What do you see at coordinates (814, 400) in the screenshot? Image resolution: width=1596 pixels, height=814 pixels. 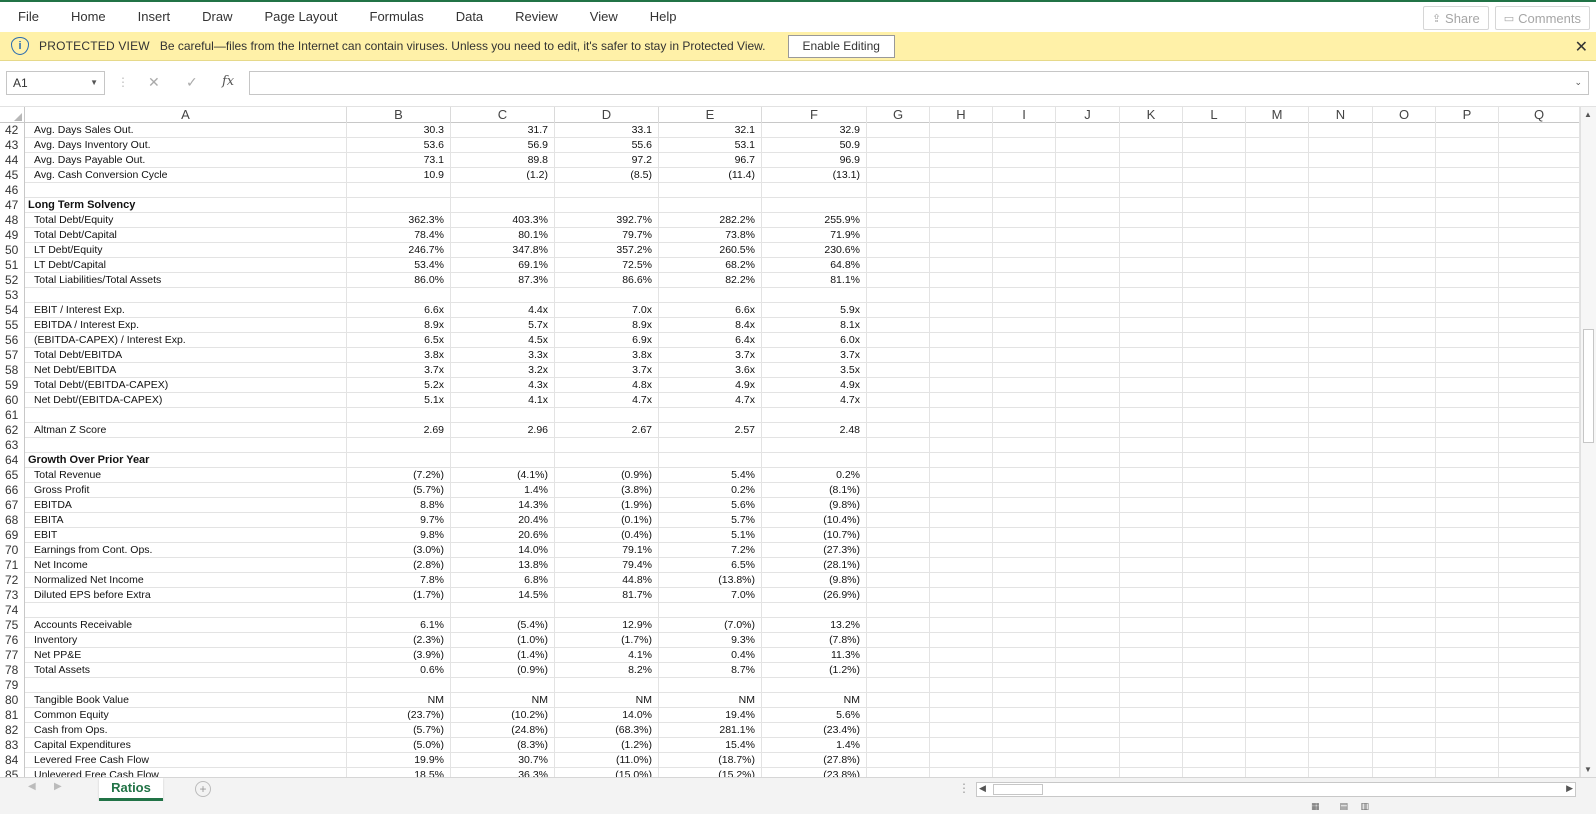 I see `value-cell-f: 4.7x` at bounding box center [814, 400].